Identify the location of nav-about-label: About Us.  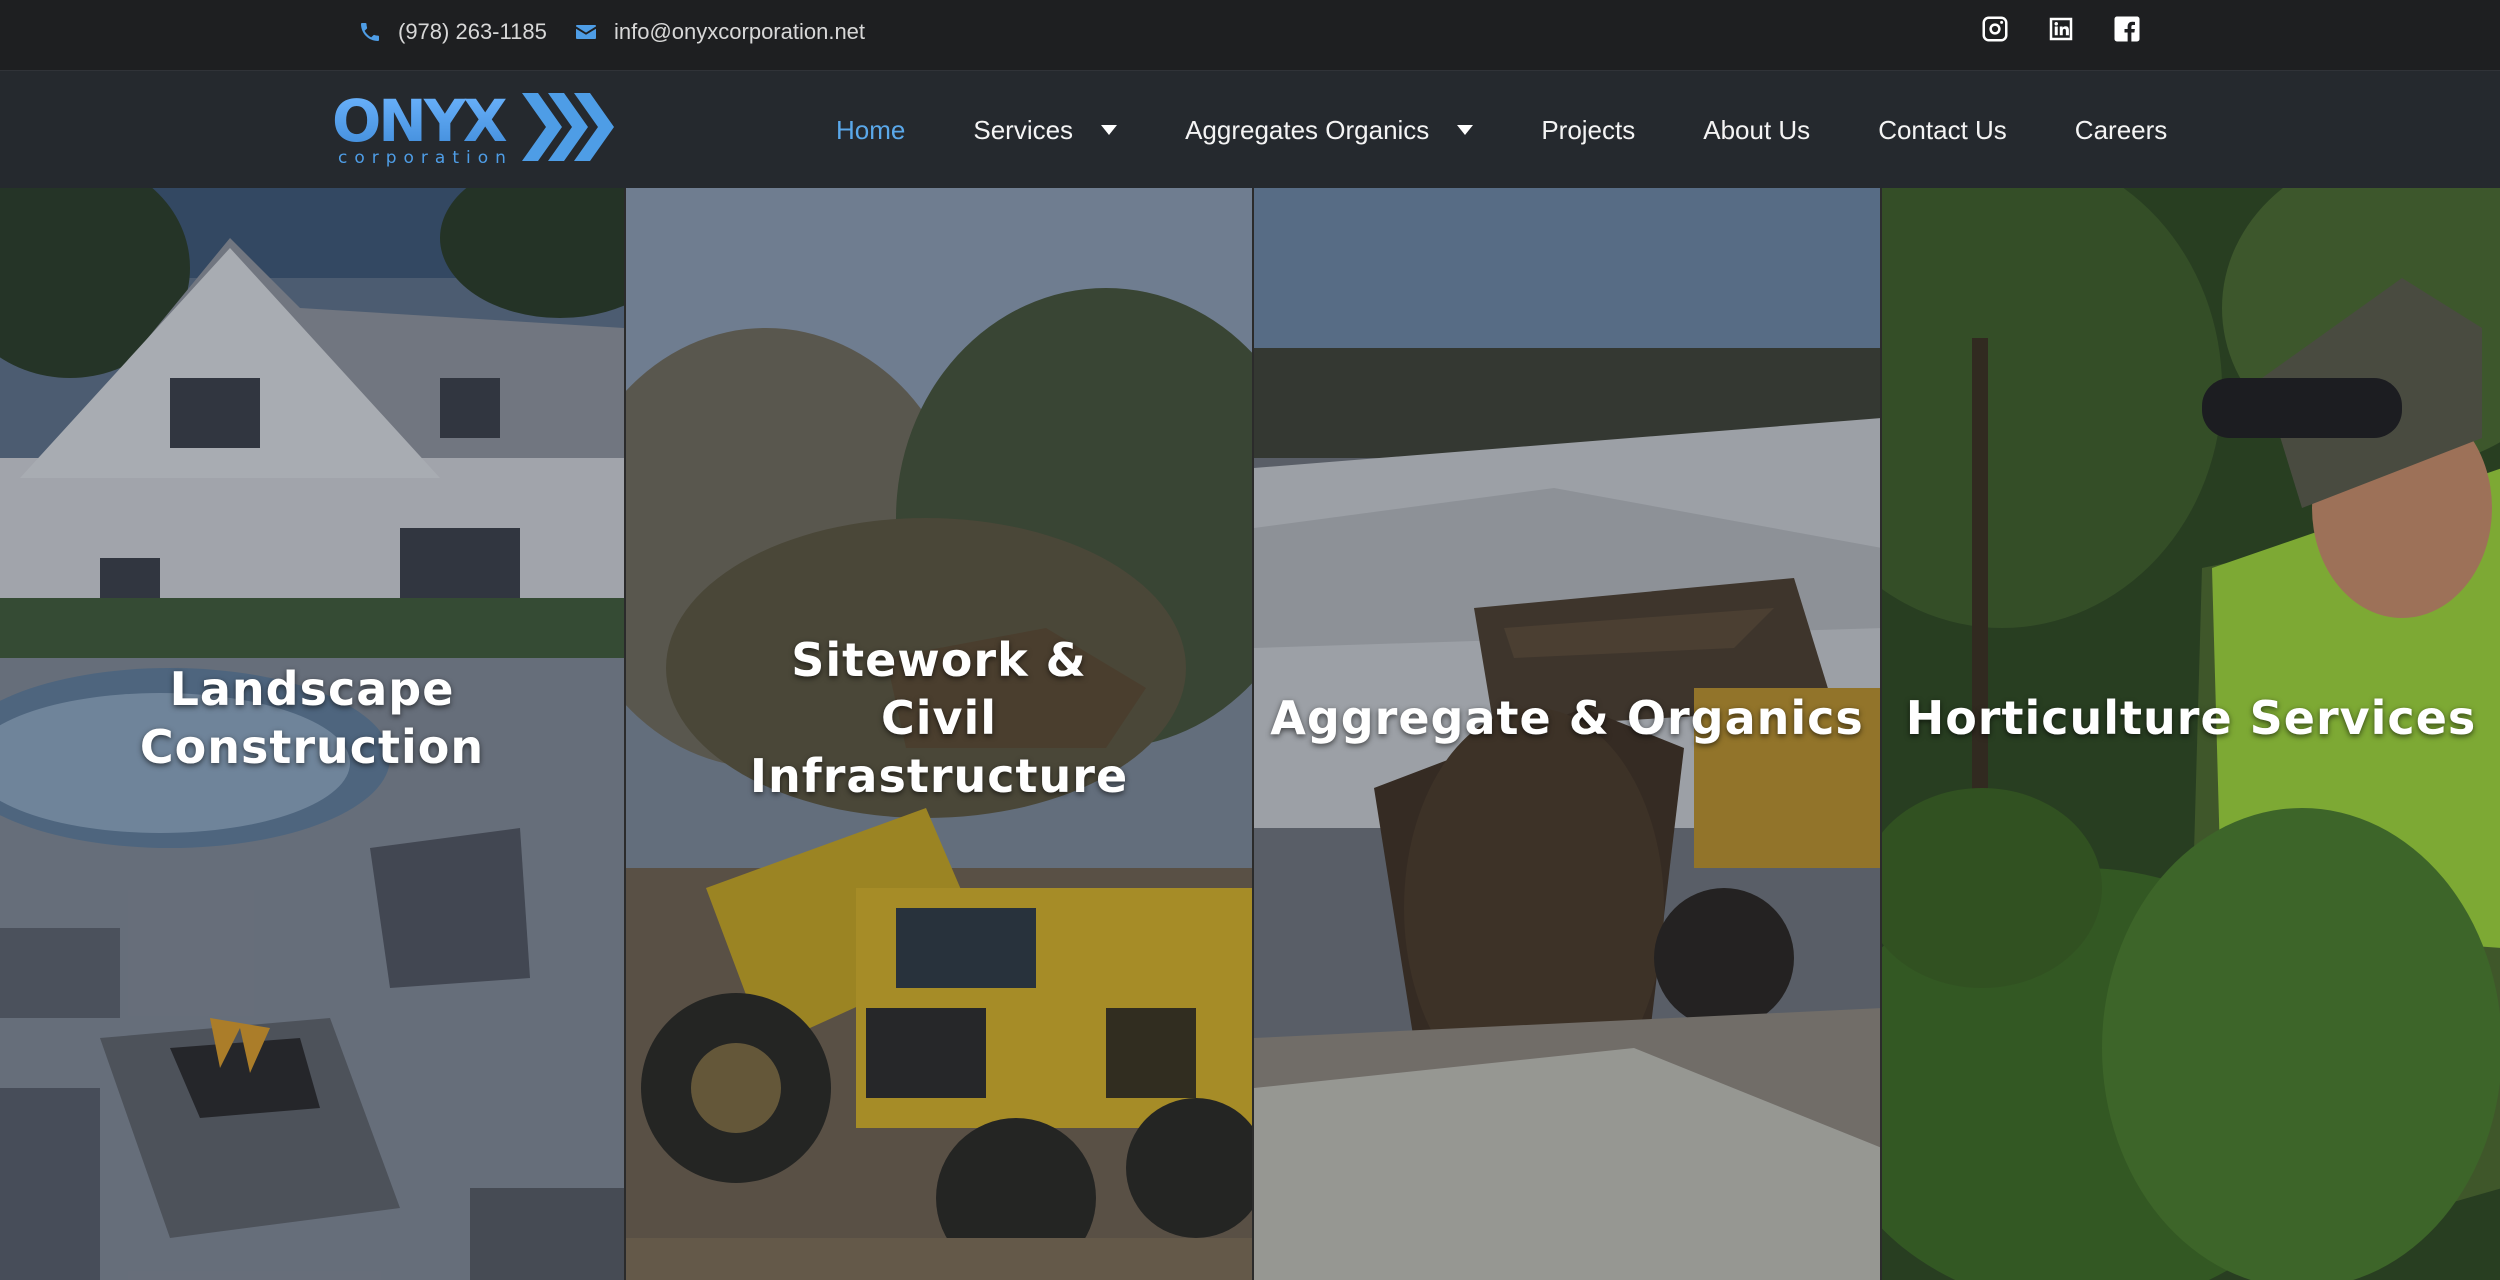
(1757, 129).